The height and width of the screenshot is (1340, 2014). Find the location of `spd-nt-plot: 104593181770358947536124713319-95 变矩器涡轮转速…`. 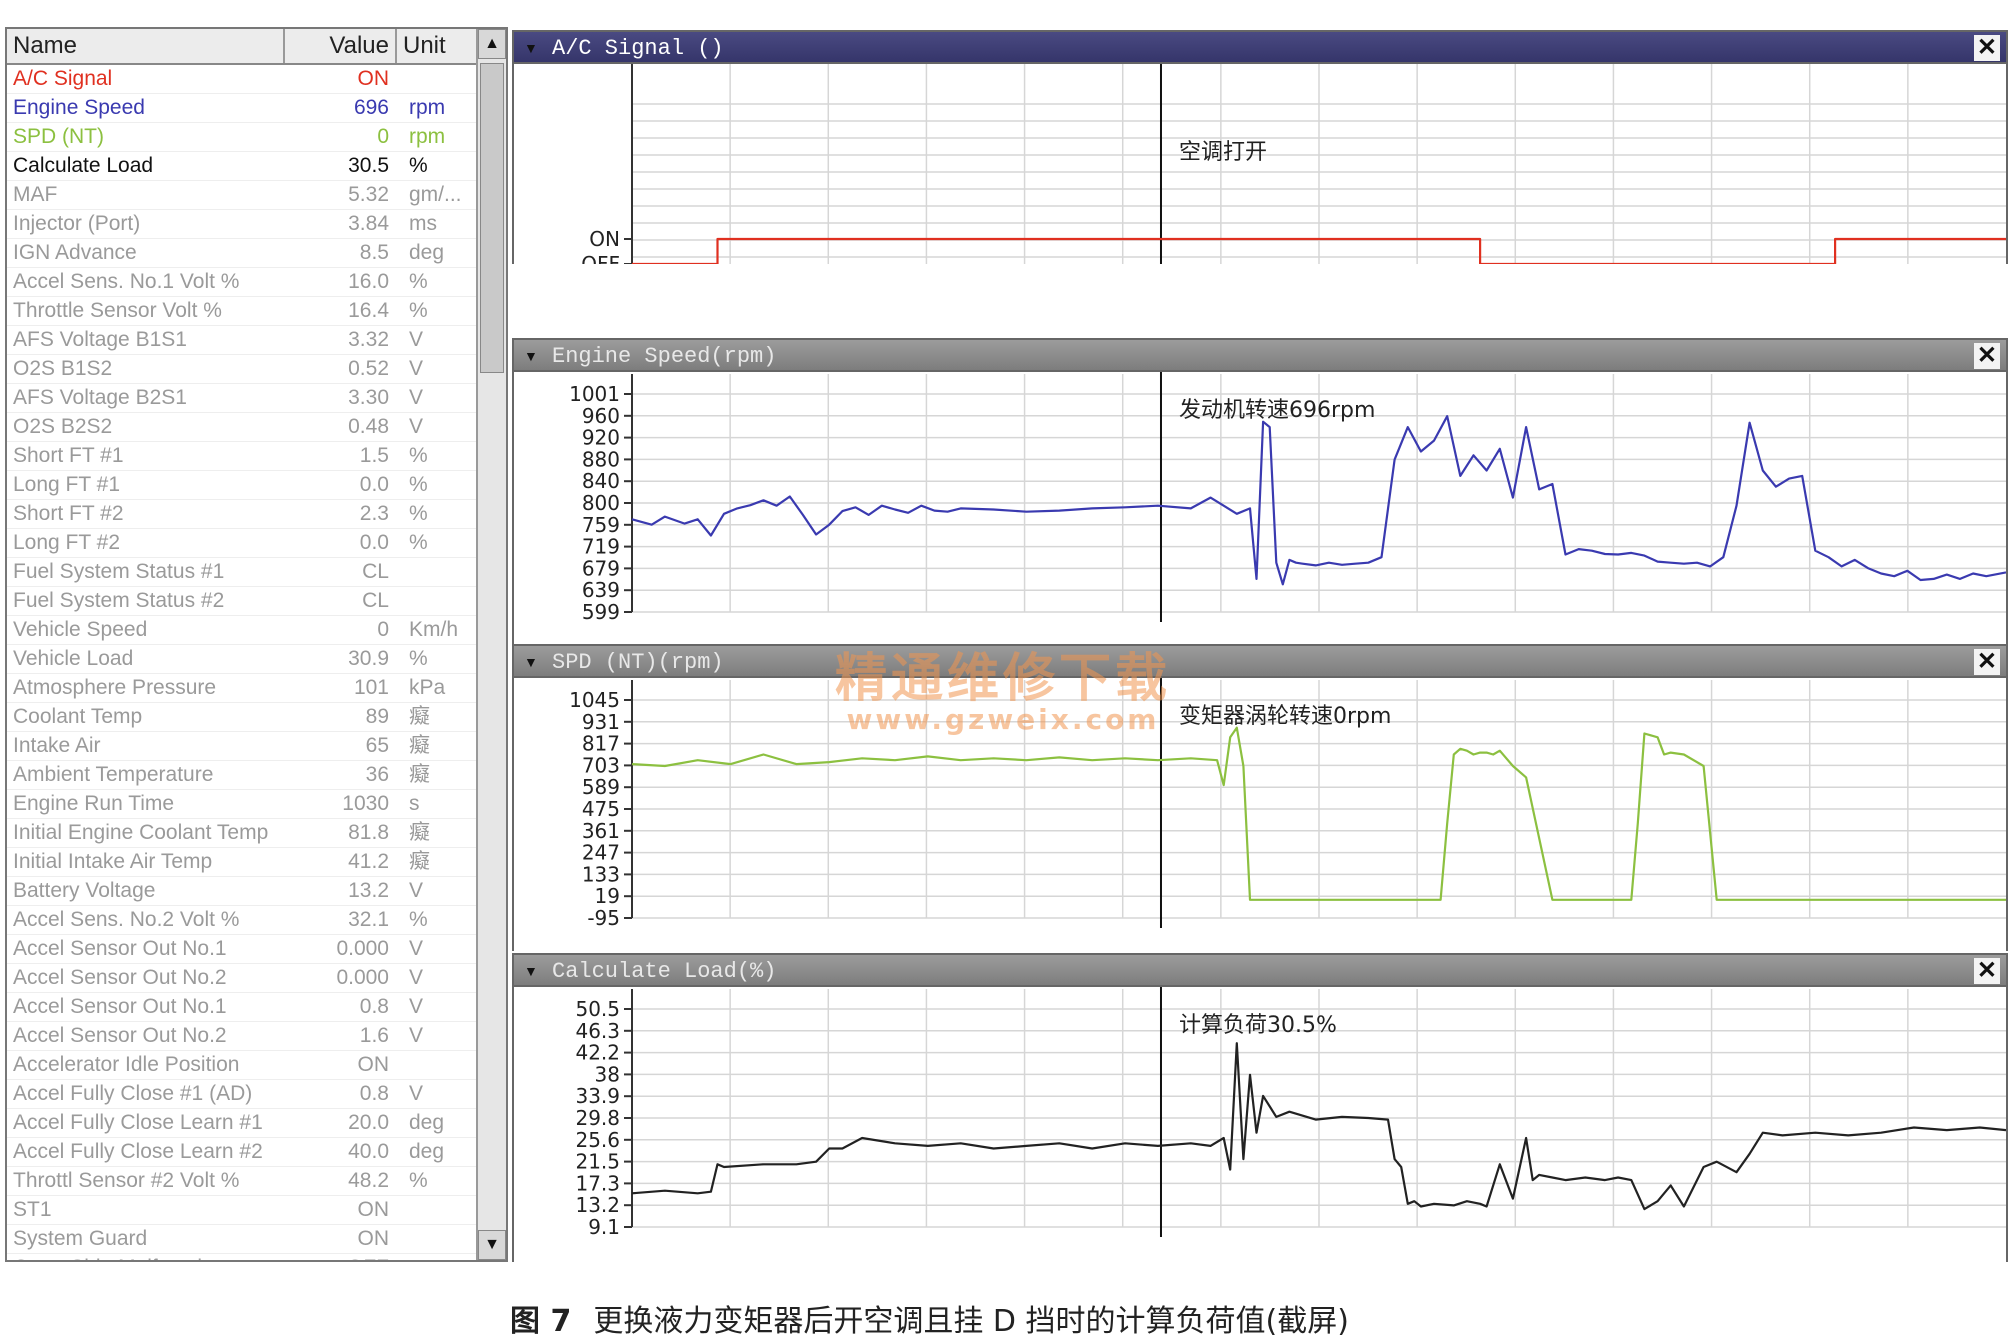

spd-nt-plot: 104593181770358947536124713319-95 变矩器涡轮转速… is located at coordinates (1287, 804).